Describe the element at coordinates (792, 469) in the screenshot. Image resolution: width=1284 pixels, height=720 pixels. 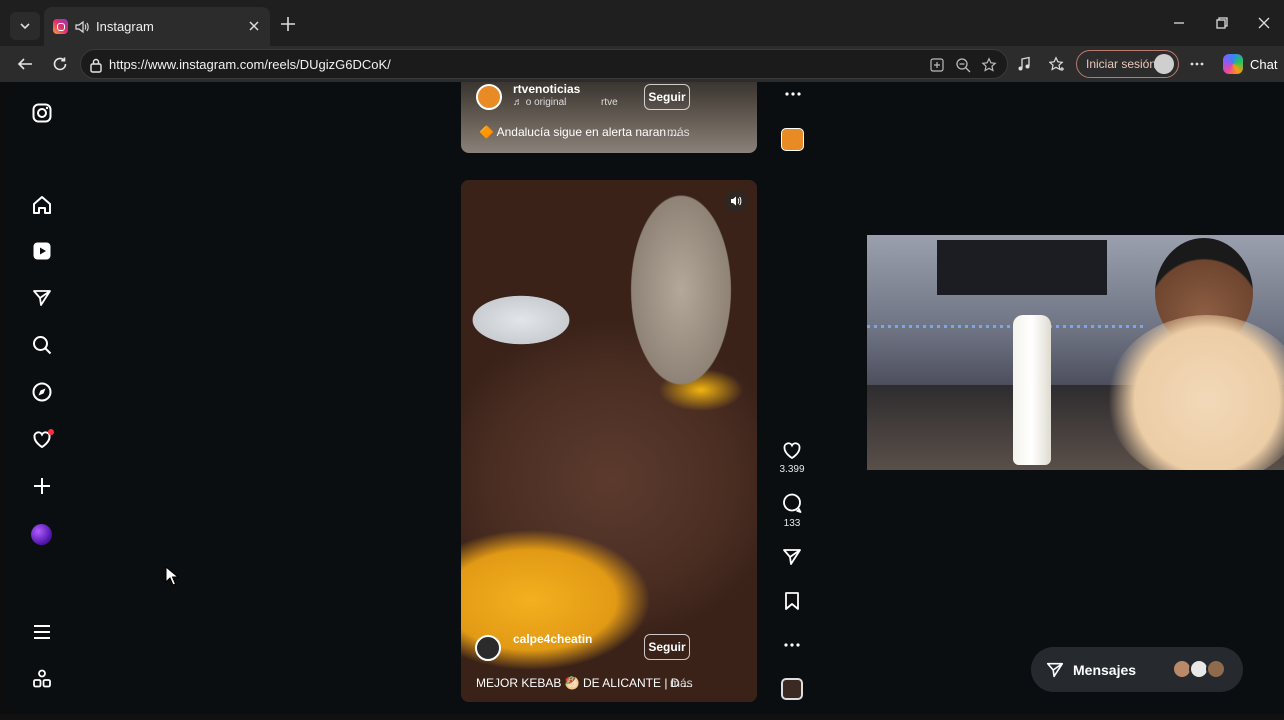
I see `like-count: 3.399` at that location.